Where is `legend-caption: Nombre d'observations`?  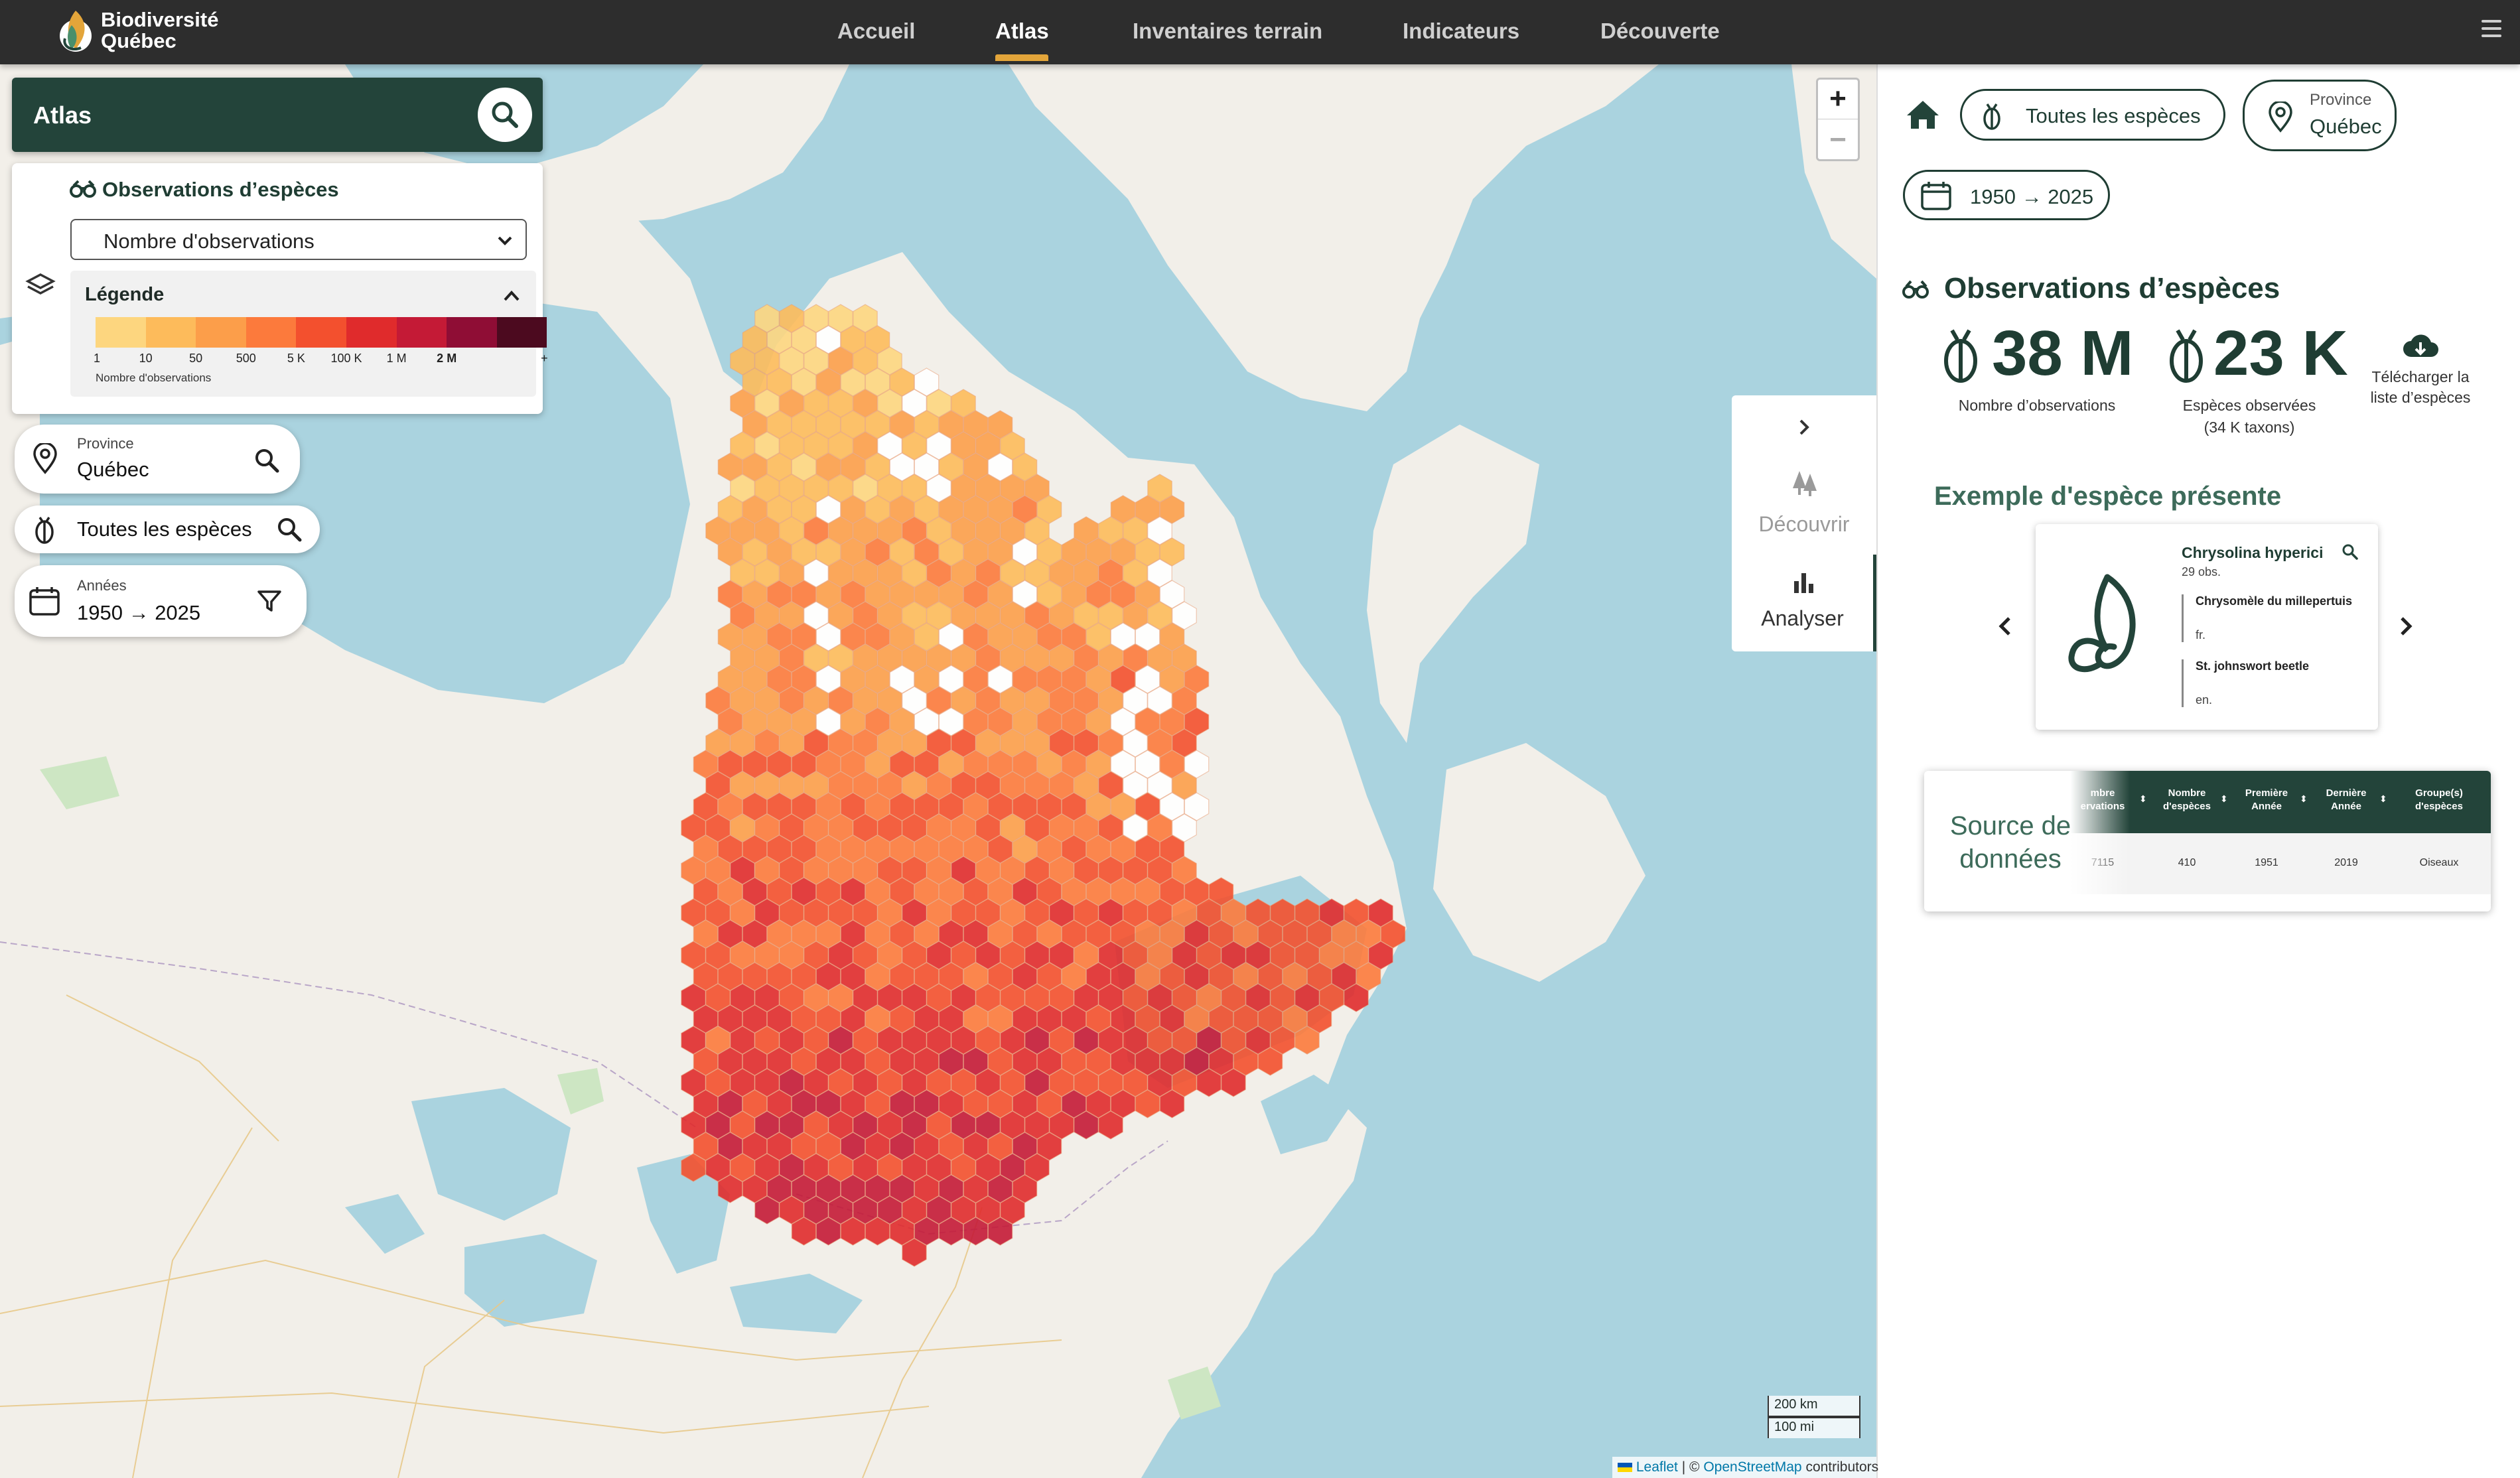
legend-caption: Nombre d'observations is located at coordinates (154, 378).